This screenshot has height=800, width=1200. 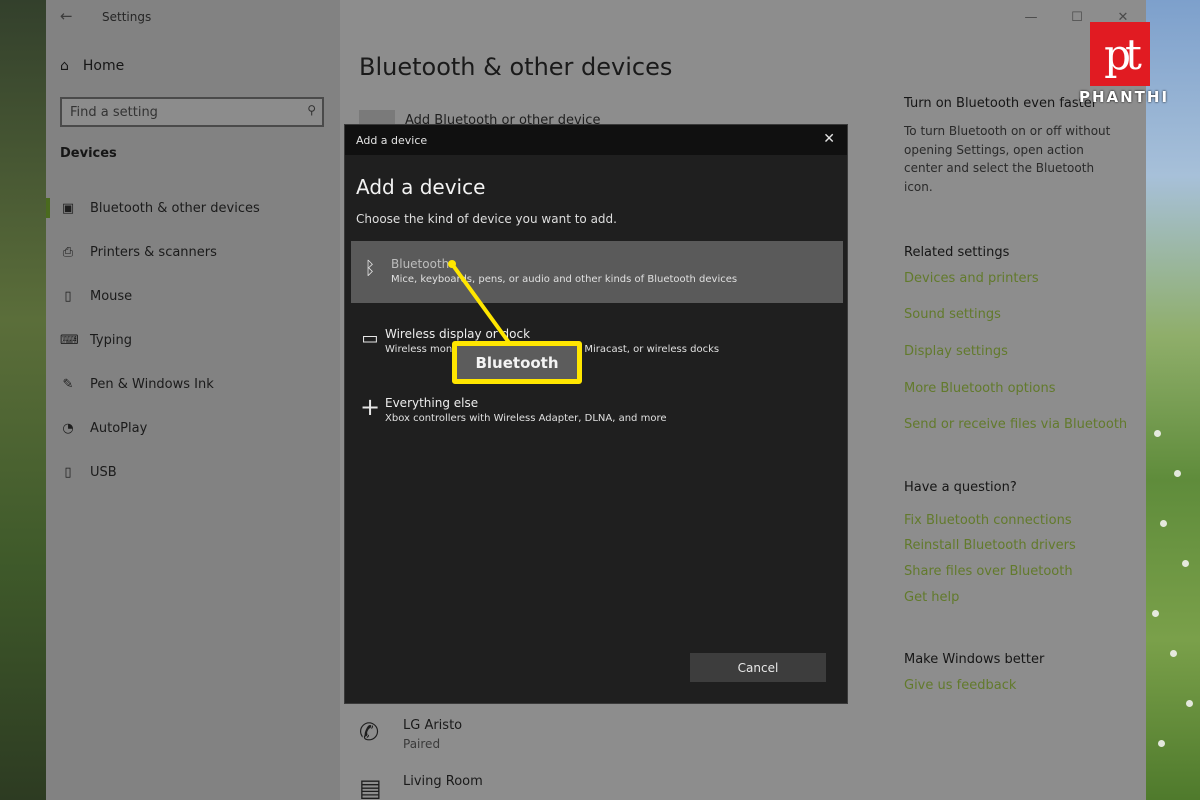 What do you see at coordinates (68, 384) in the screenshot?
I see `pen-icon: ✎` at bounding box center [68, 384].